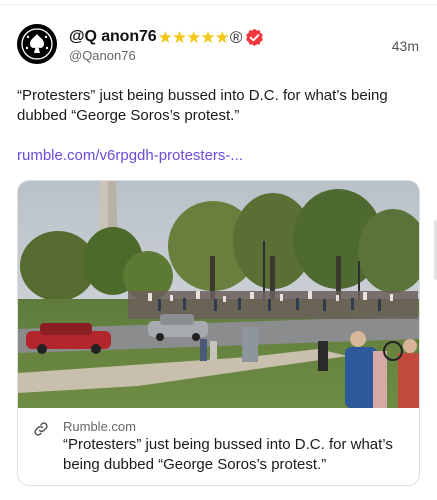 The width and height of the screenshot is (437, 500). I want to click on display-name: @Q anon76, so click(113, 37).